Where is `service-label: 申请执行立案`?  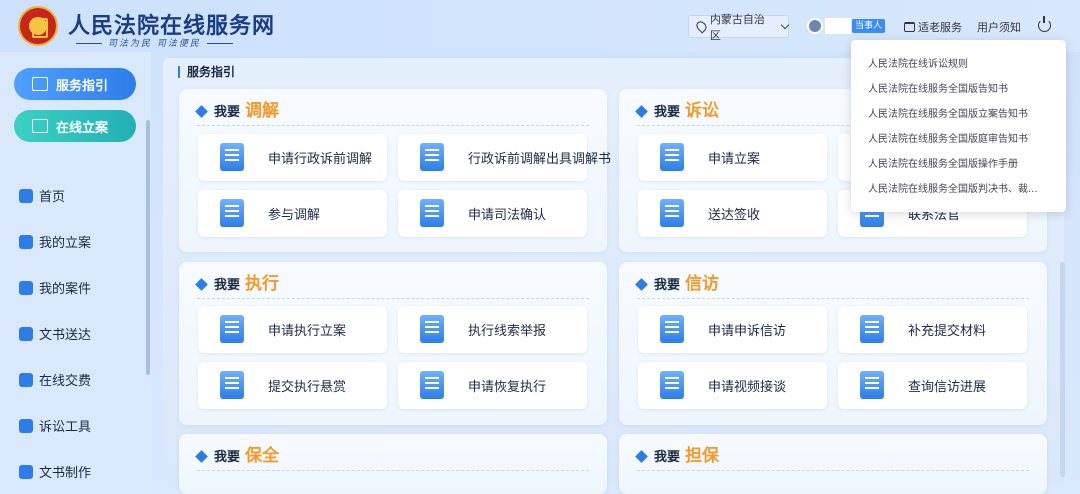
service-label: 申请执行立案 is located at coordinates (307, 331).